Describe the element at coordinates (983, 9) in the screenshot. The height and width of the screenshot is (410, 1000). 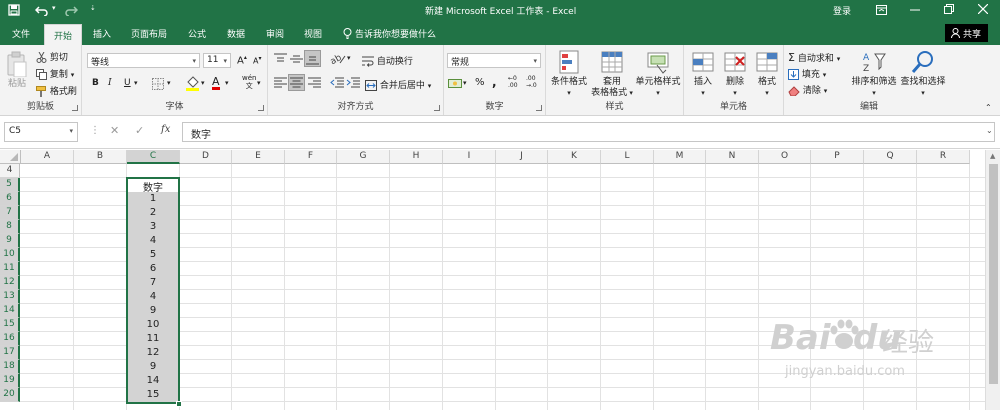
I see `close-icon` at that location.